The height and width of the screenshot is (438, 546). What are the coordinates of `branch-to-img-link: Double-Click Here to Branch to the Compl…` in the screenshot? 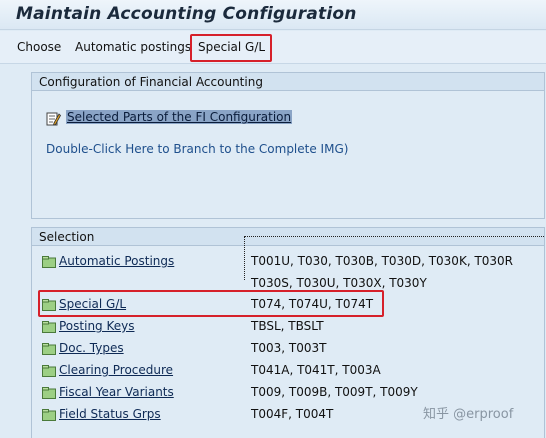 It's located at (197, 149).